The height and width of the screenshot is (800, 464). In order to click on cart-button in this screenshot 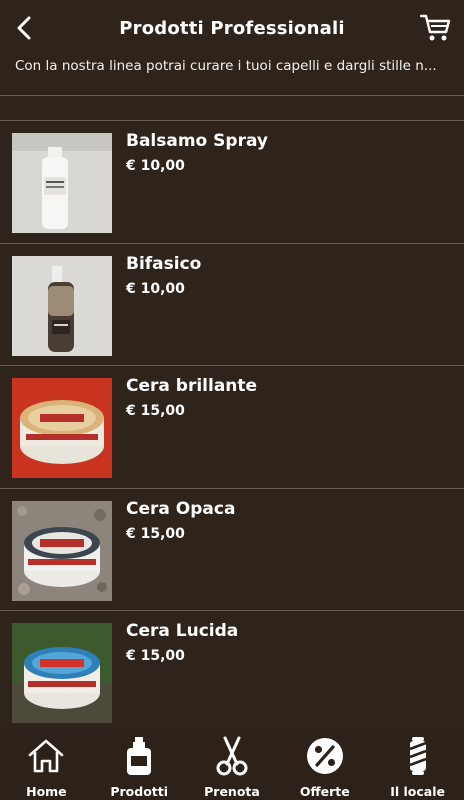, I will do `click(436, 28)`.